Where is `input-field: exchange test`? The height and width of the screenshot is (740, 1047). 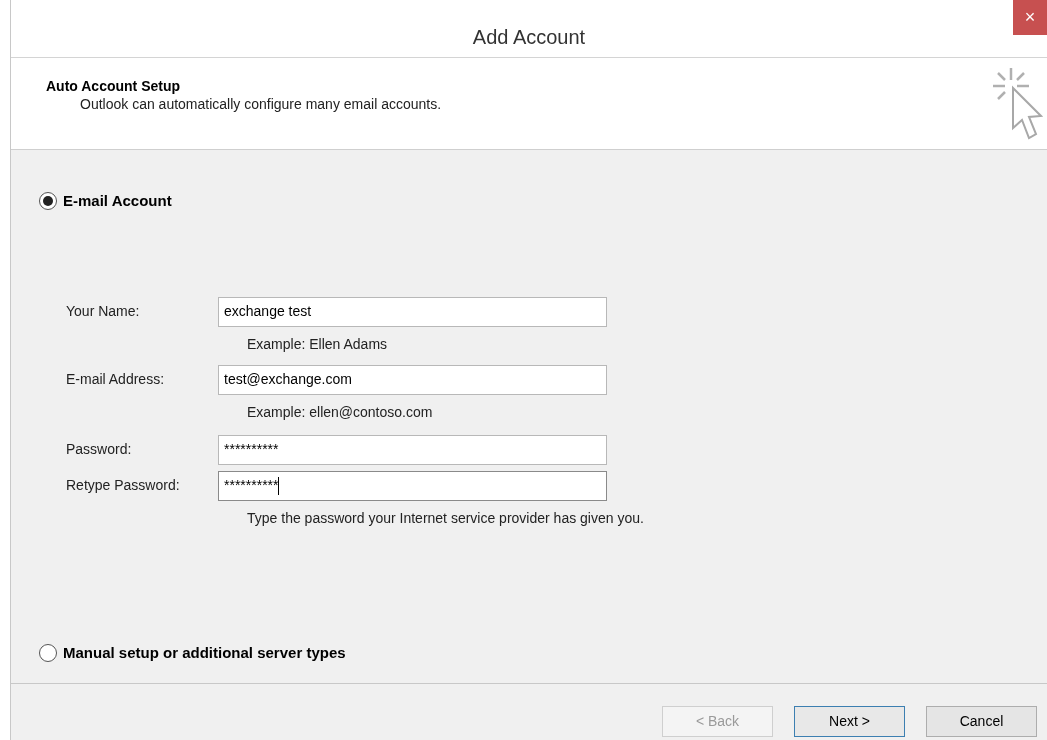 input-field: exchange test is located at coordinates (412, 311).